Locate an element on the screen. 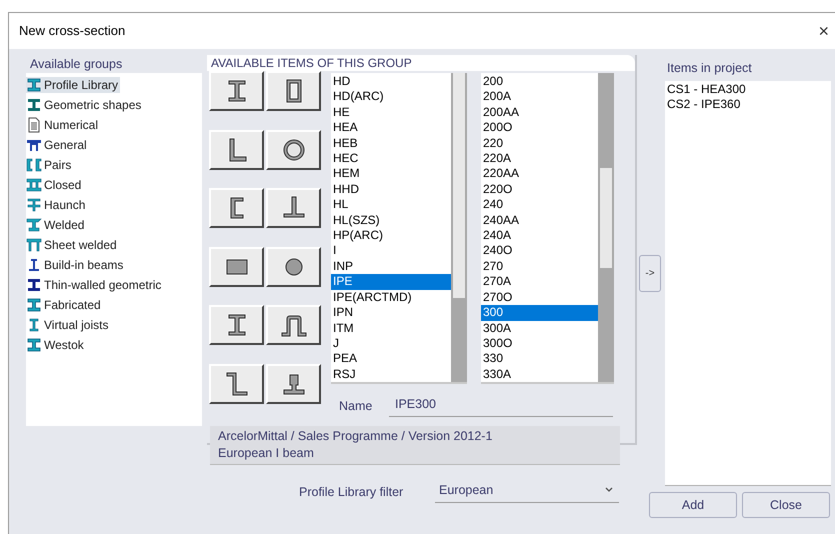 This screenshot has height=534, width=835. group-item: Thin-walled geometric is located at coordinates (95, 285).